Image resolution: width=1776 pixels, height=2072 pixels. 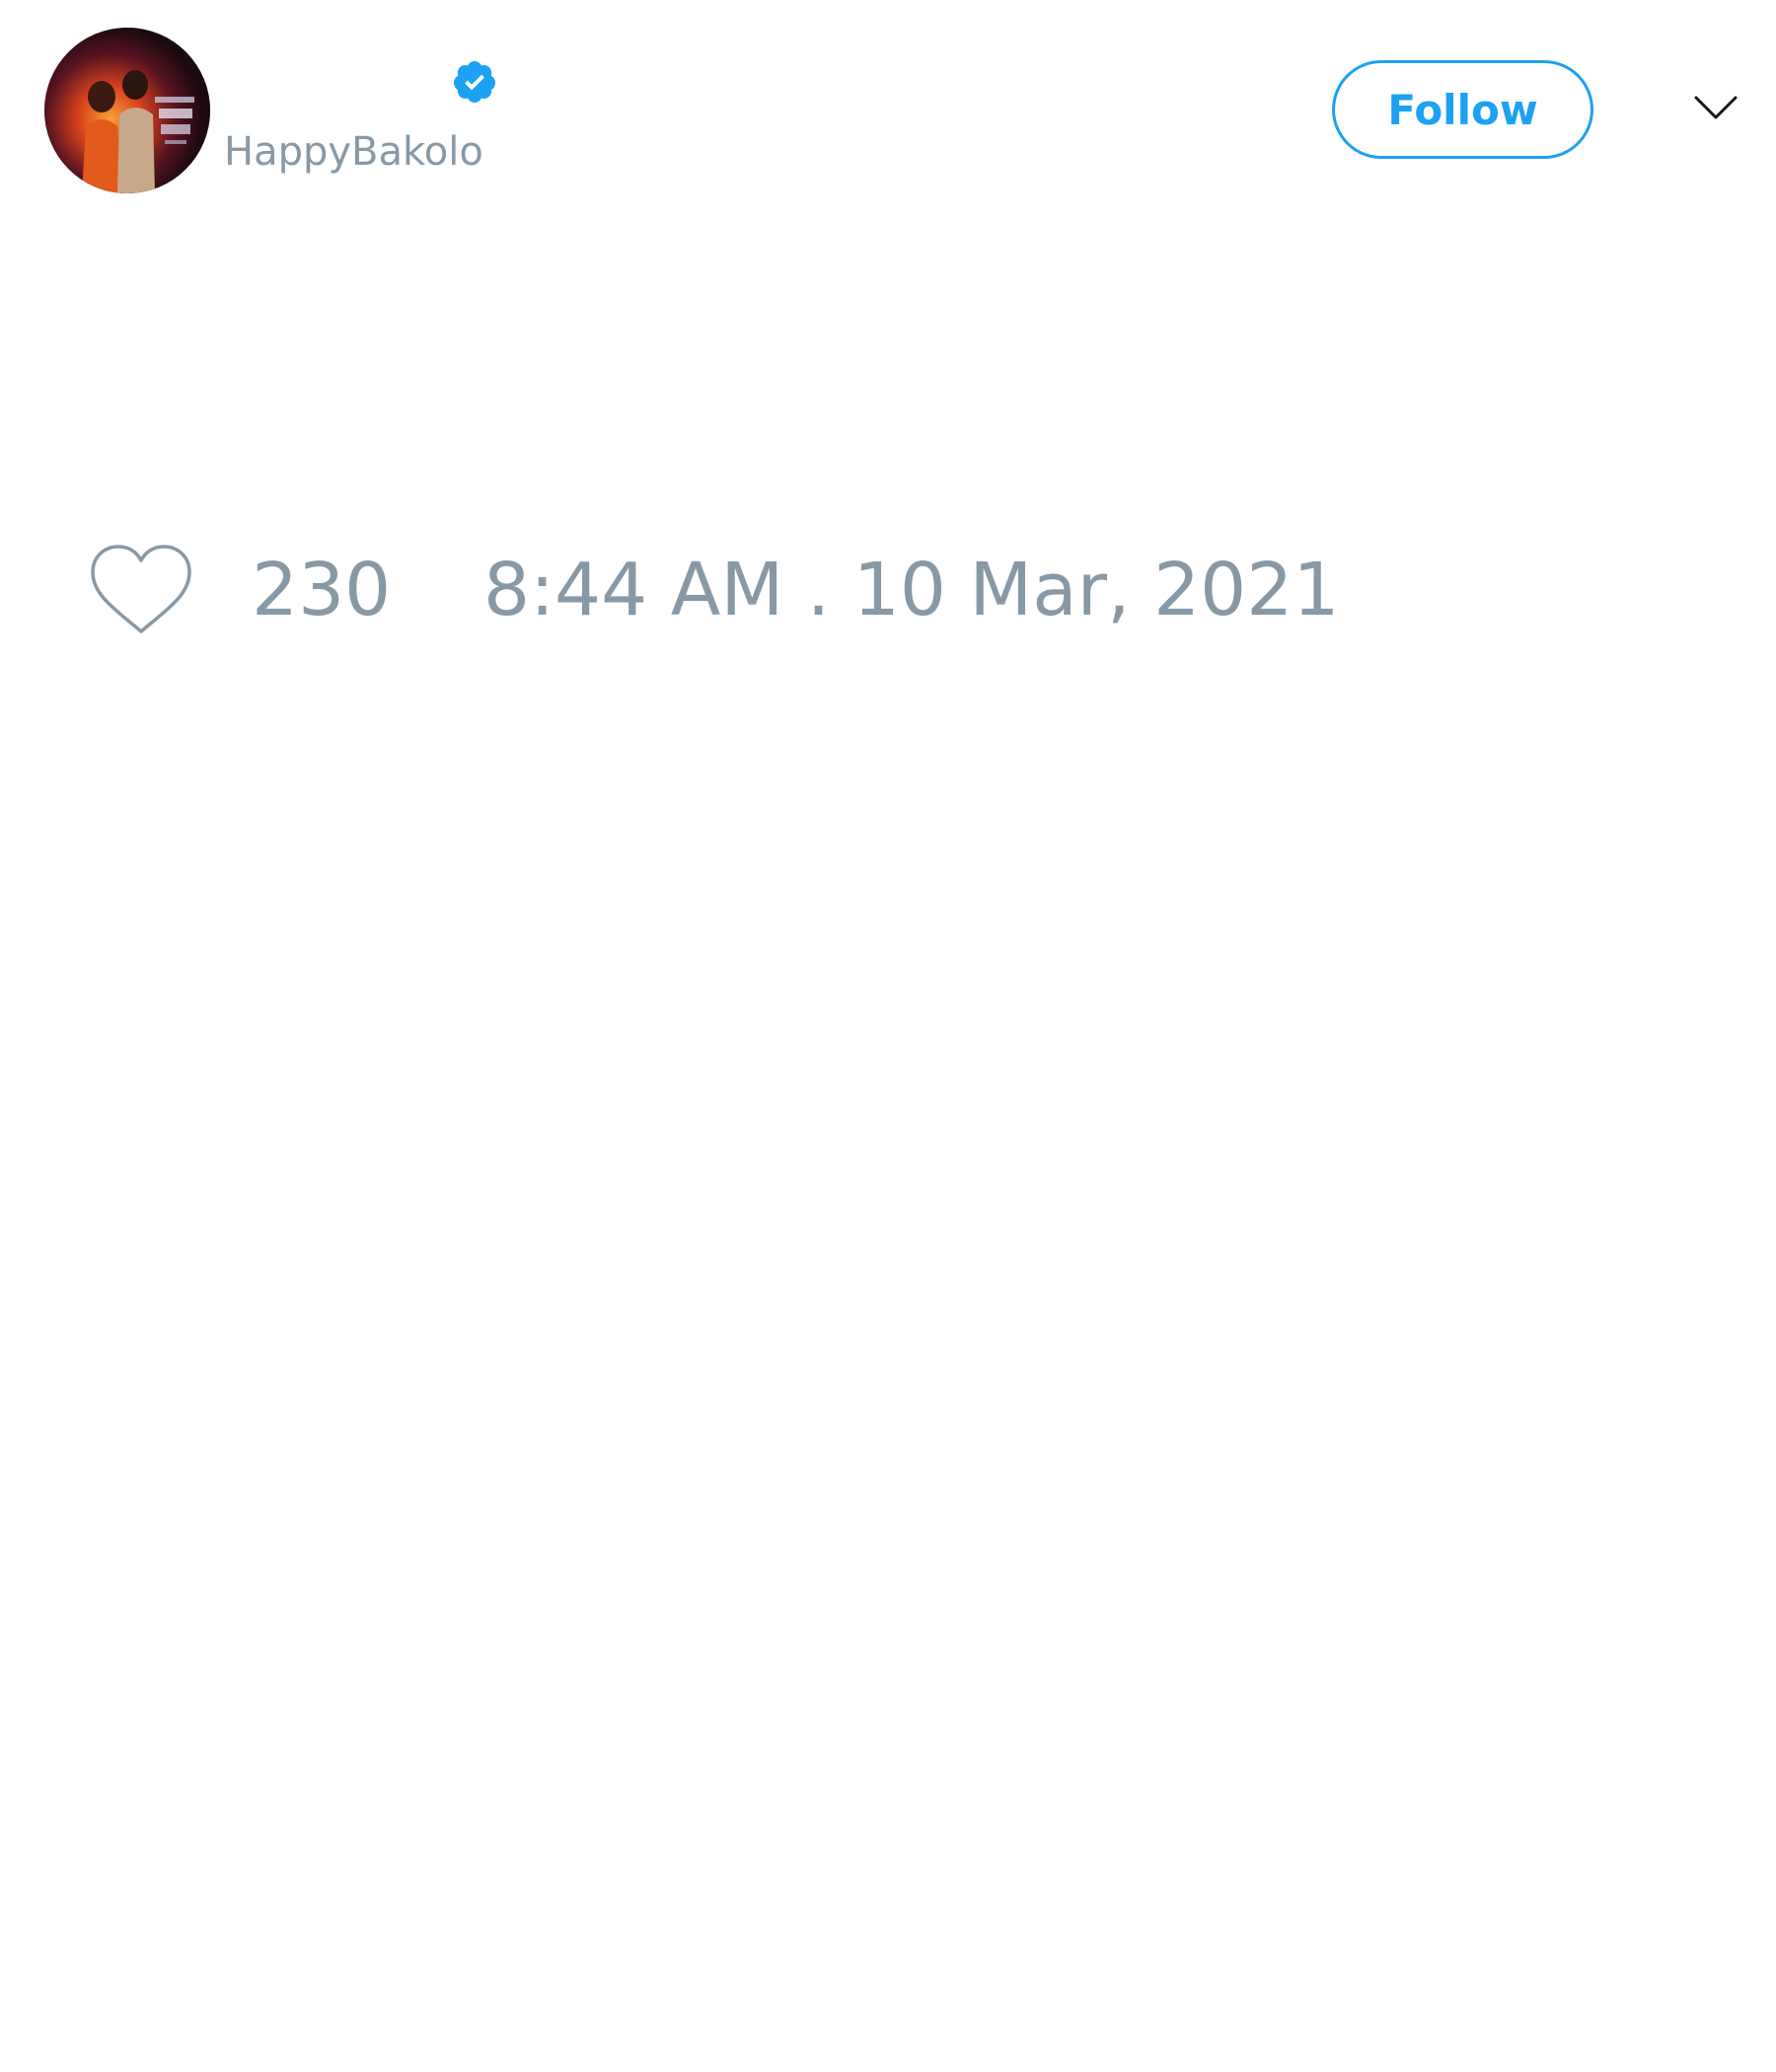 What do you see at coordinates (353, 152) in the screenshot?
I see `user-handle: HappyBakolo` at bounding box center [353, 152].